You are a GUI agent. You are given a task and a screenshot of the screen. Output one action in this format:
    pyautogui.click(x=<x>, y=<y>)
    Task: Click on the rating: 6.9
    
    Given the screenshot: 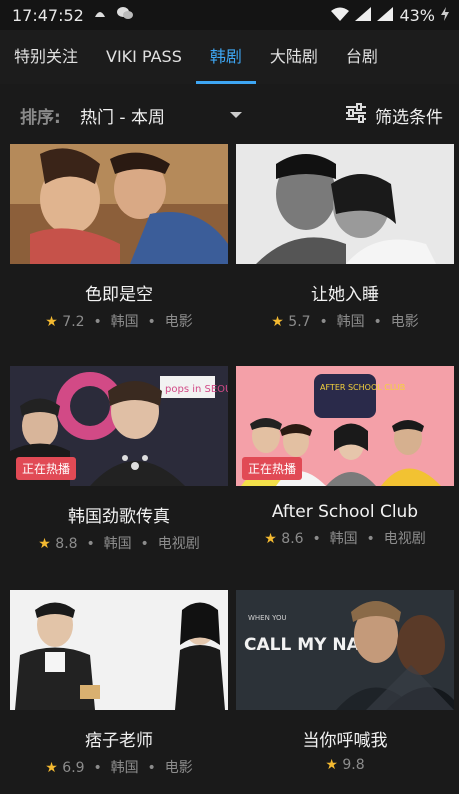 What is the action you would take?
    pyautogui.click(x=73, y=768)
    